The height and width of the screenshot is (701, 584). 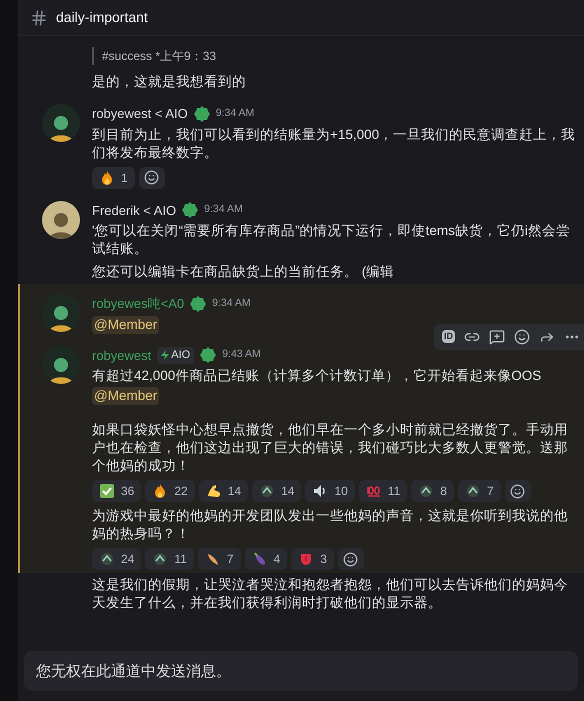 What do you see at coordinates (154, 56) in the screenshot?
I see `reply-reference: #success *上午9：33` at bounding box center [154, 56].